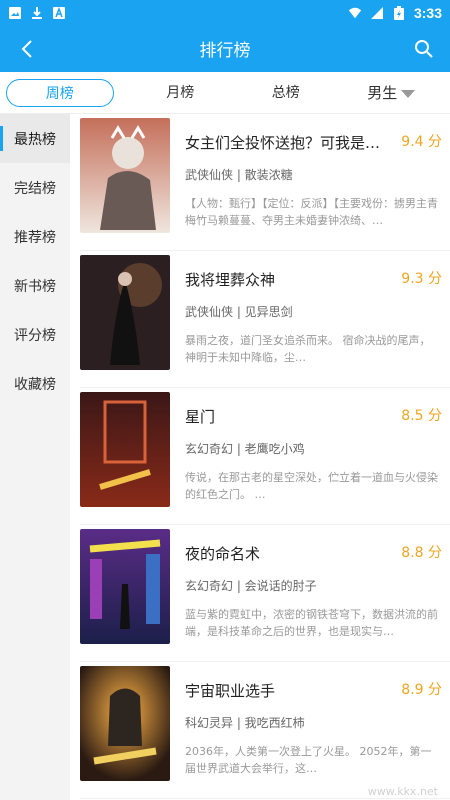 Image resolution: width=450 pixels, height=800 pixels. I want to click on wifi-icon, so click(355, 13).